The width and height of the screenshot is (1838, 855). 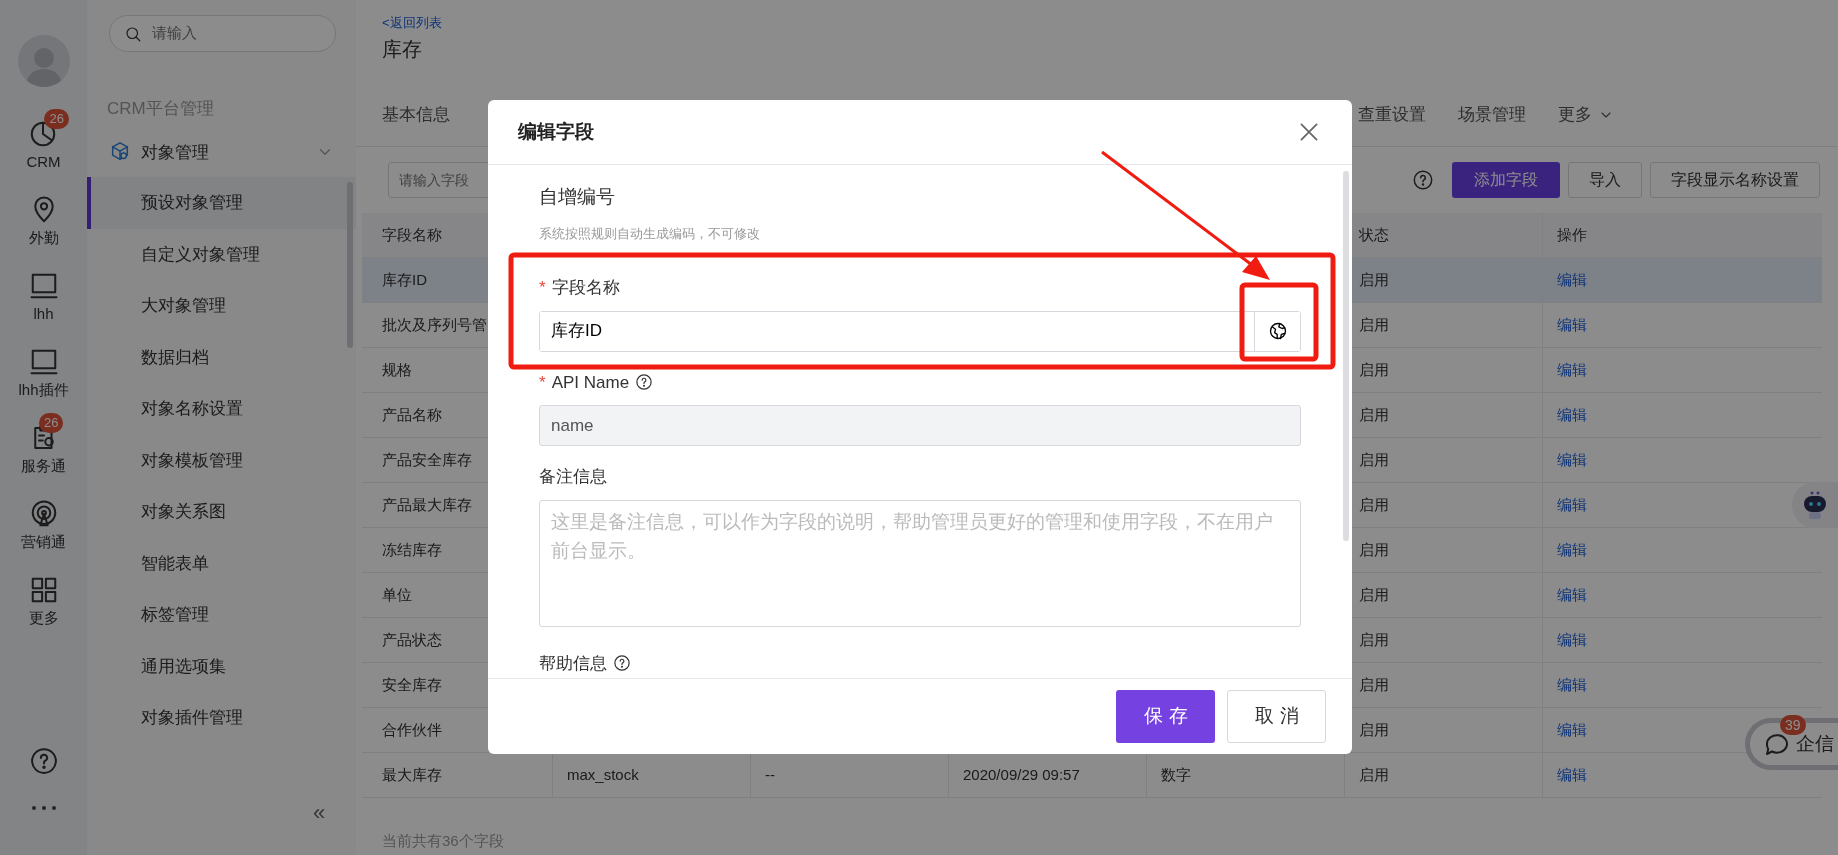 What do you see at coordinates (1492, 114) in the screenshot?
I see `tab: 场景管理` at bounding box center [1492, 114].